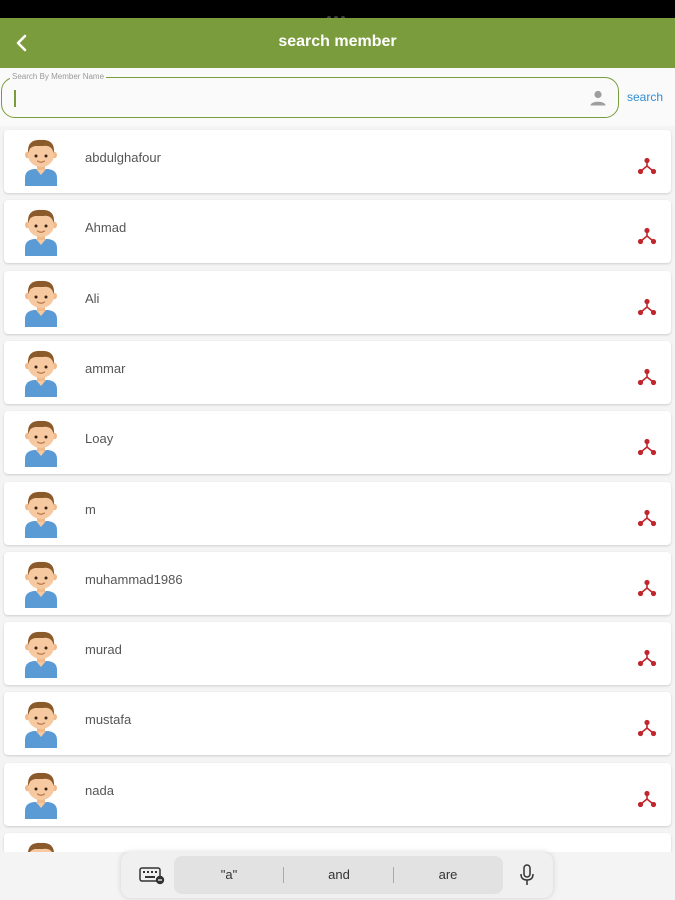  What do you see at coordinates (99, 790) in the screenshot?
I see `member-name: nada` at bounding box center [99, 790].